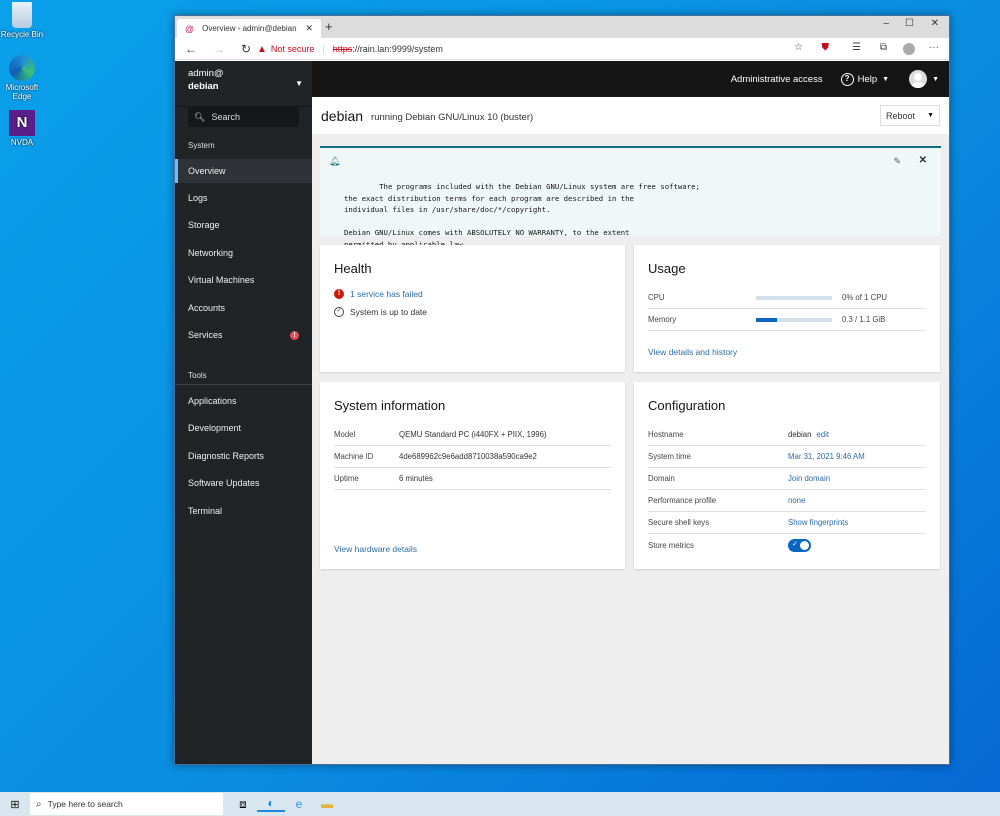 This screenshot has width=1000, height=816. What do you see at coordinates (918, 79) in the screenshot?
I see `user-avatar-icon` at bounding box center [918, 79].